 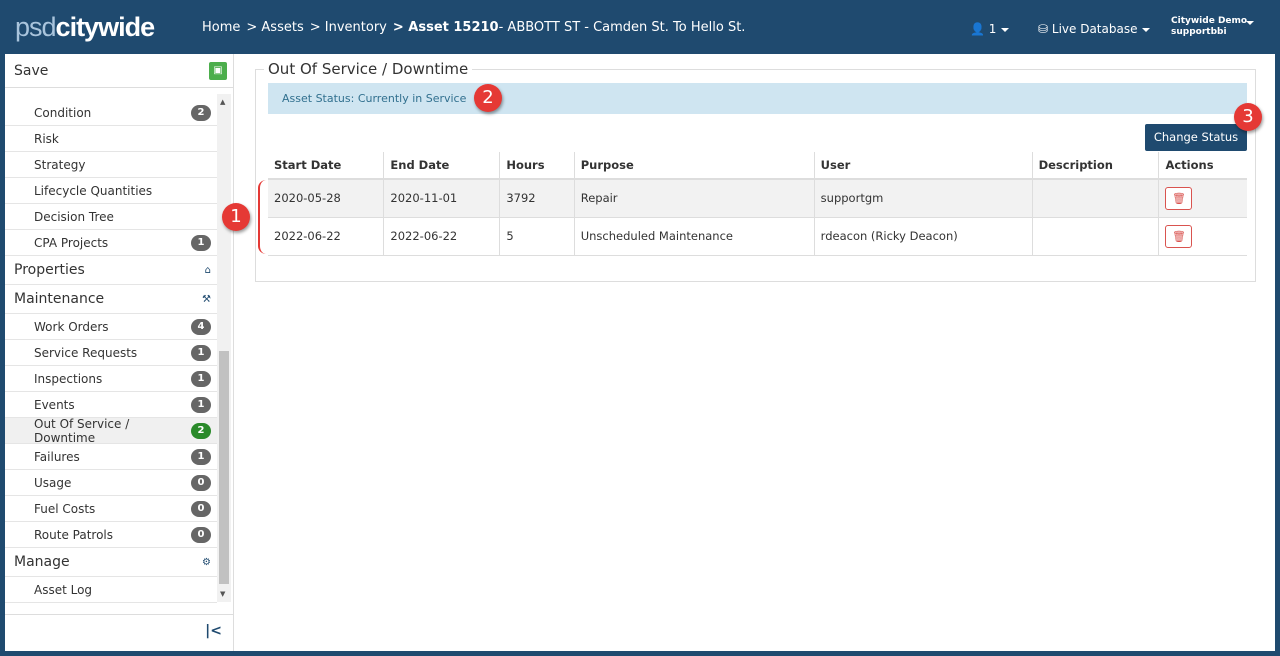 What do you see at coordinates (111, 165) in the screenshot?
I see `sidebar-item-strategy: Strategy` at bounding box center [111, 165].